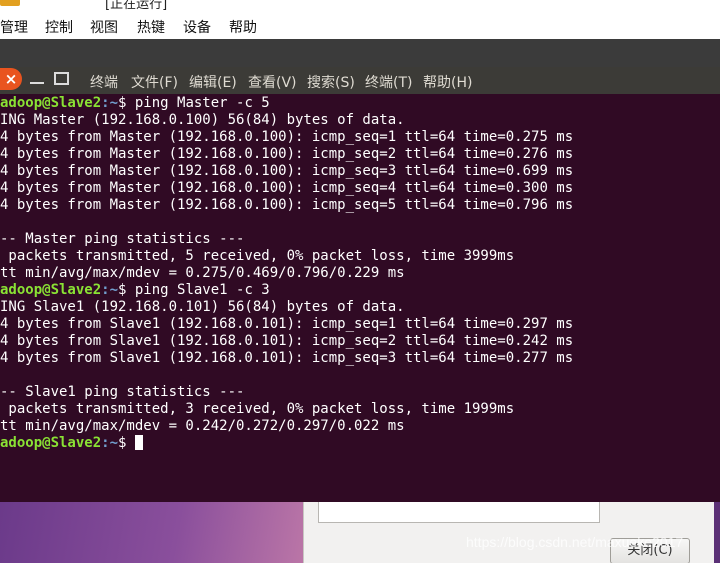  What do you see at coordinates (126, 443) in the screenshot?
I see `prompt-command: $` at bounding box center [126, 443].